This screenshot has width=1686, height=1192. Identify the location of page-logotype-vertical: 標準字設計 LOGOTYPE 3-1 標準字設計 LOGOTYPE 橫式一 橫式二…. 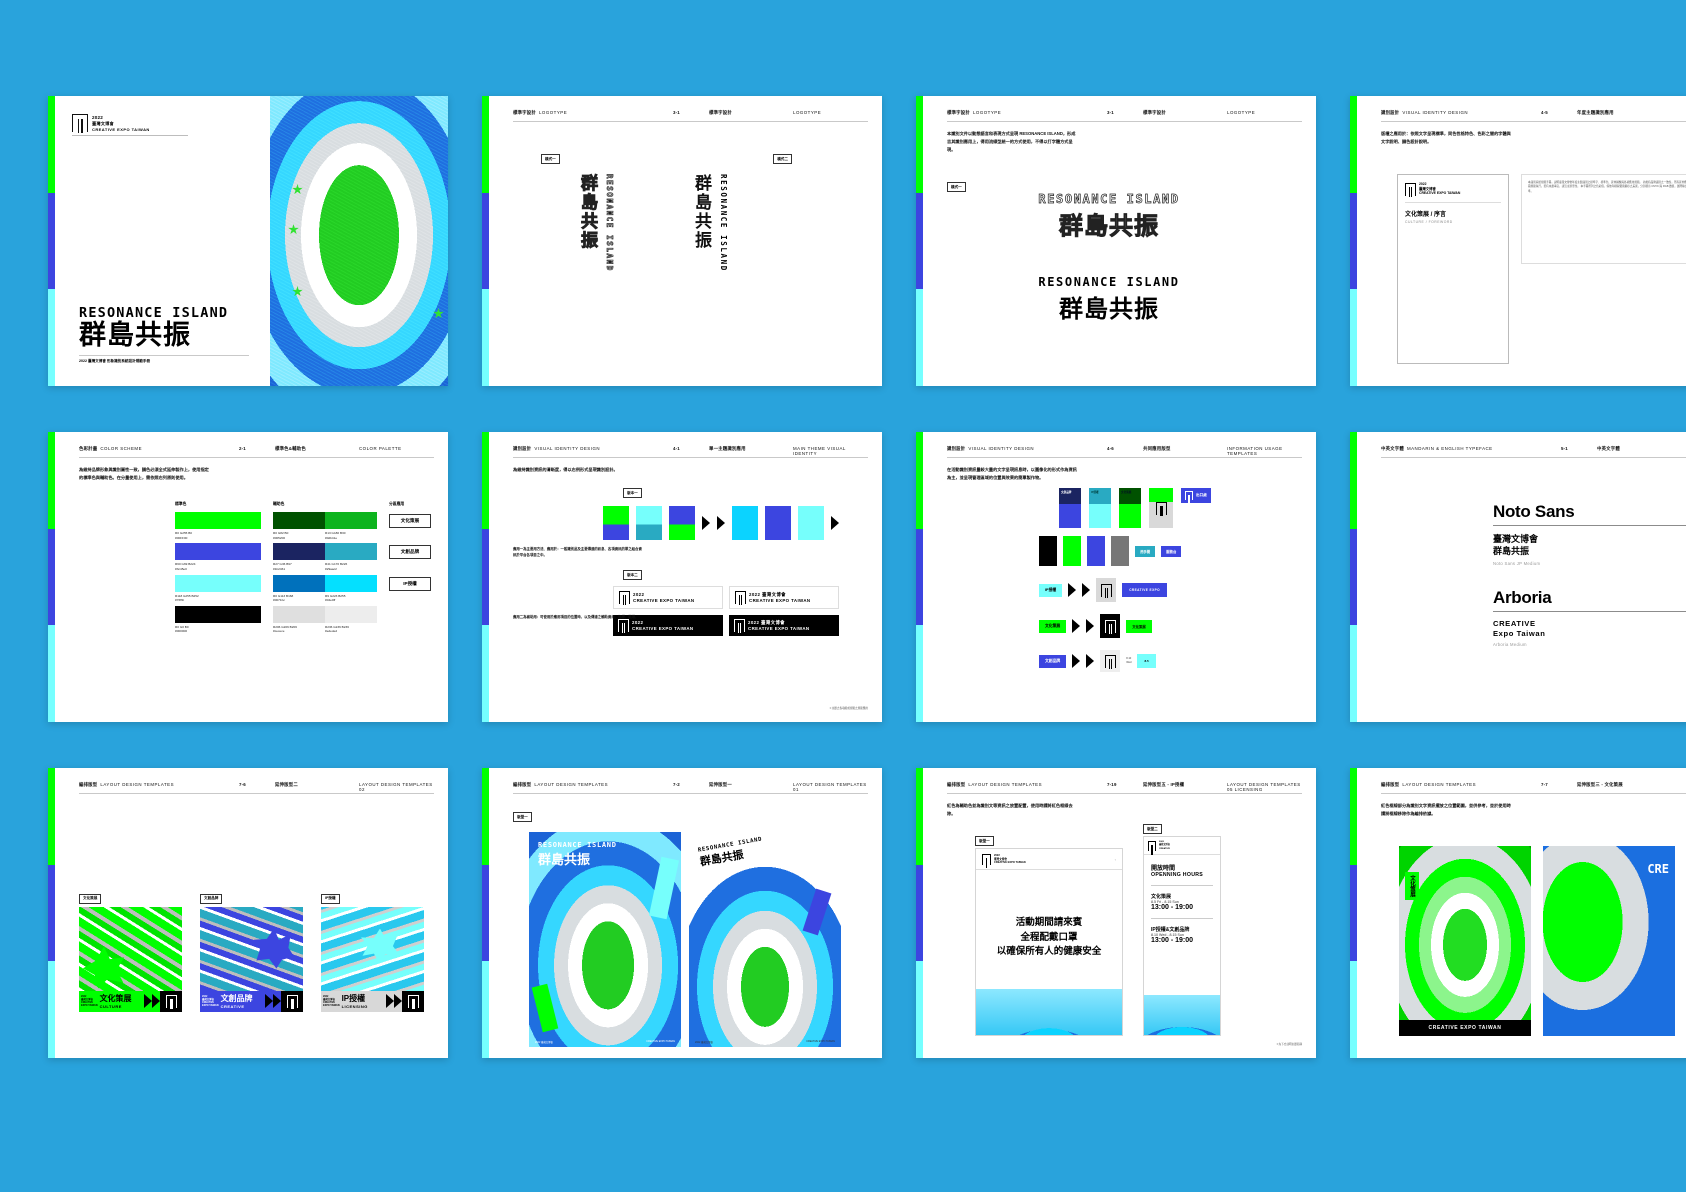
(682, 241).